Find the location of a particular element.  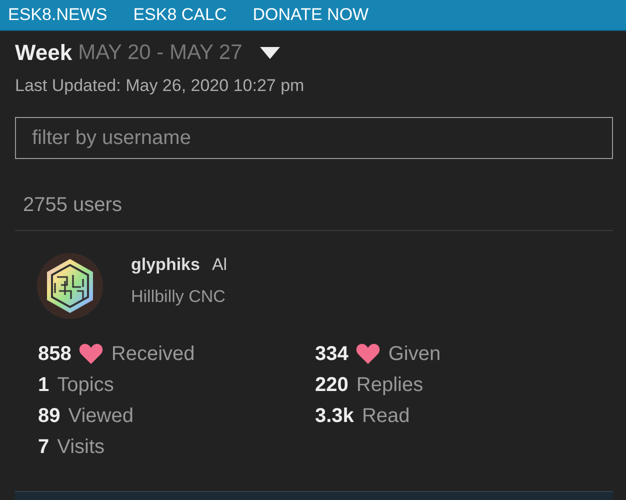

stat-label: Received is located at coordinates (153, 354).